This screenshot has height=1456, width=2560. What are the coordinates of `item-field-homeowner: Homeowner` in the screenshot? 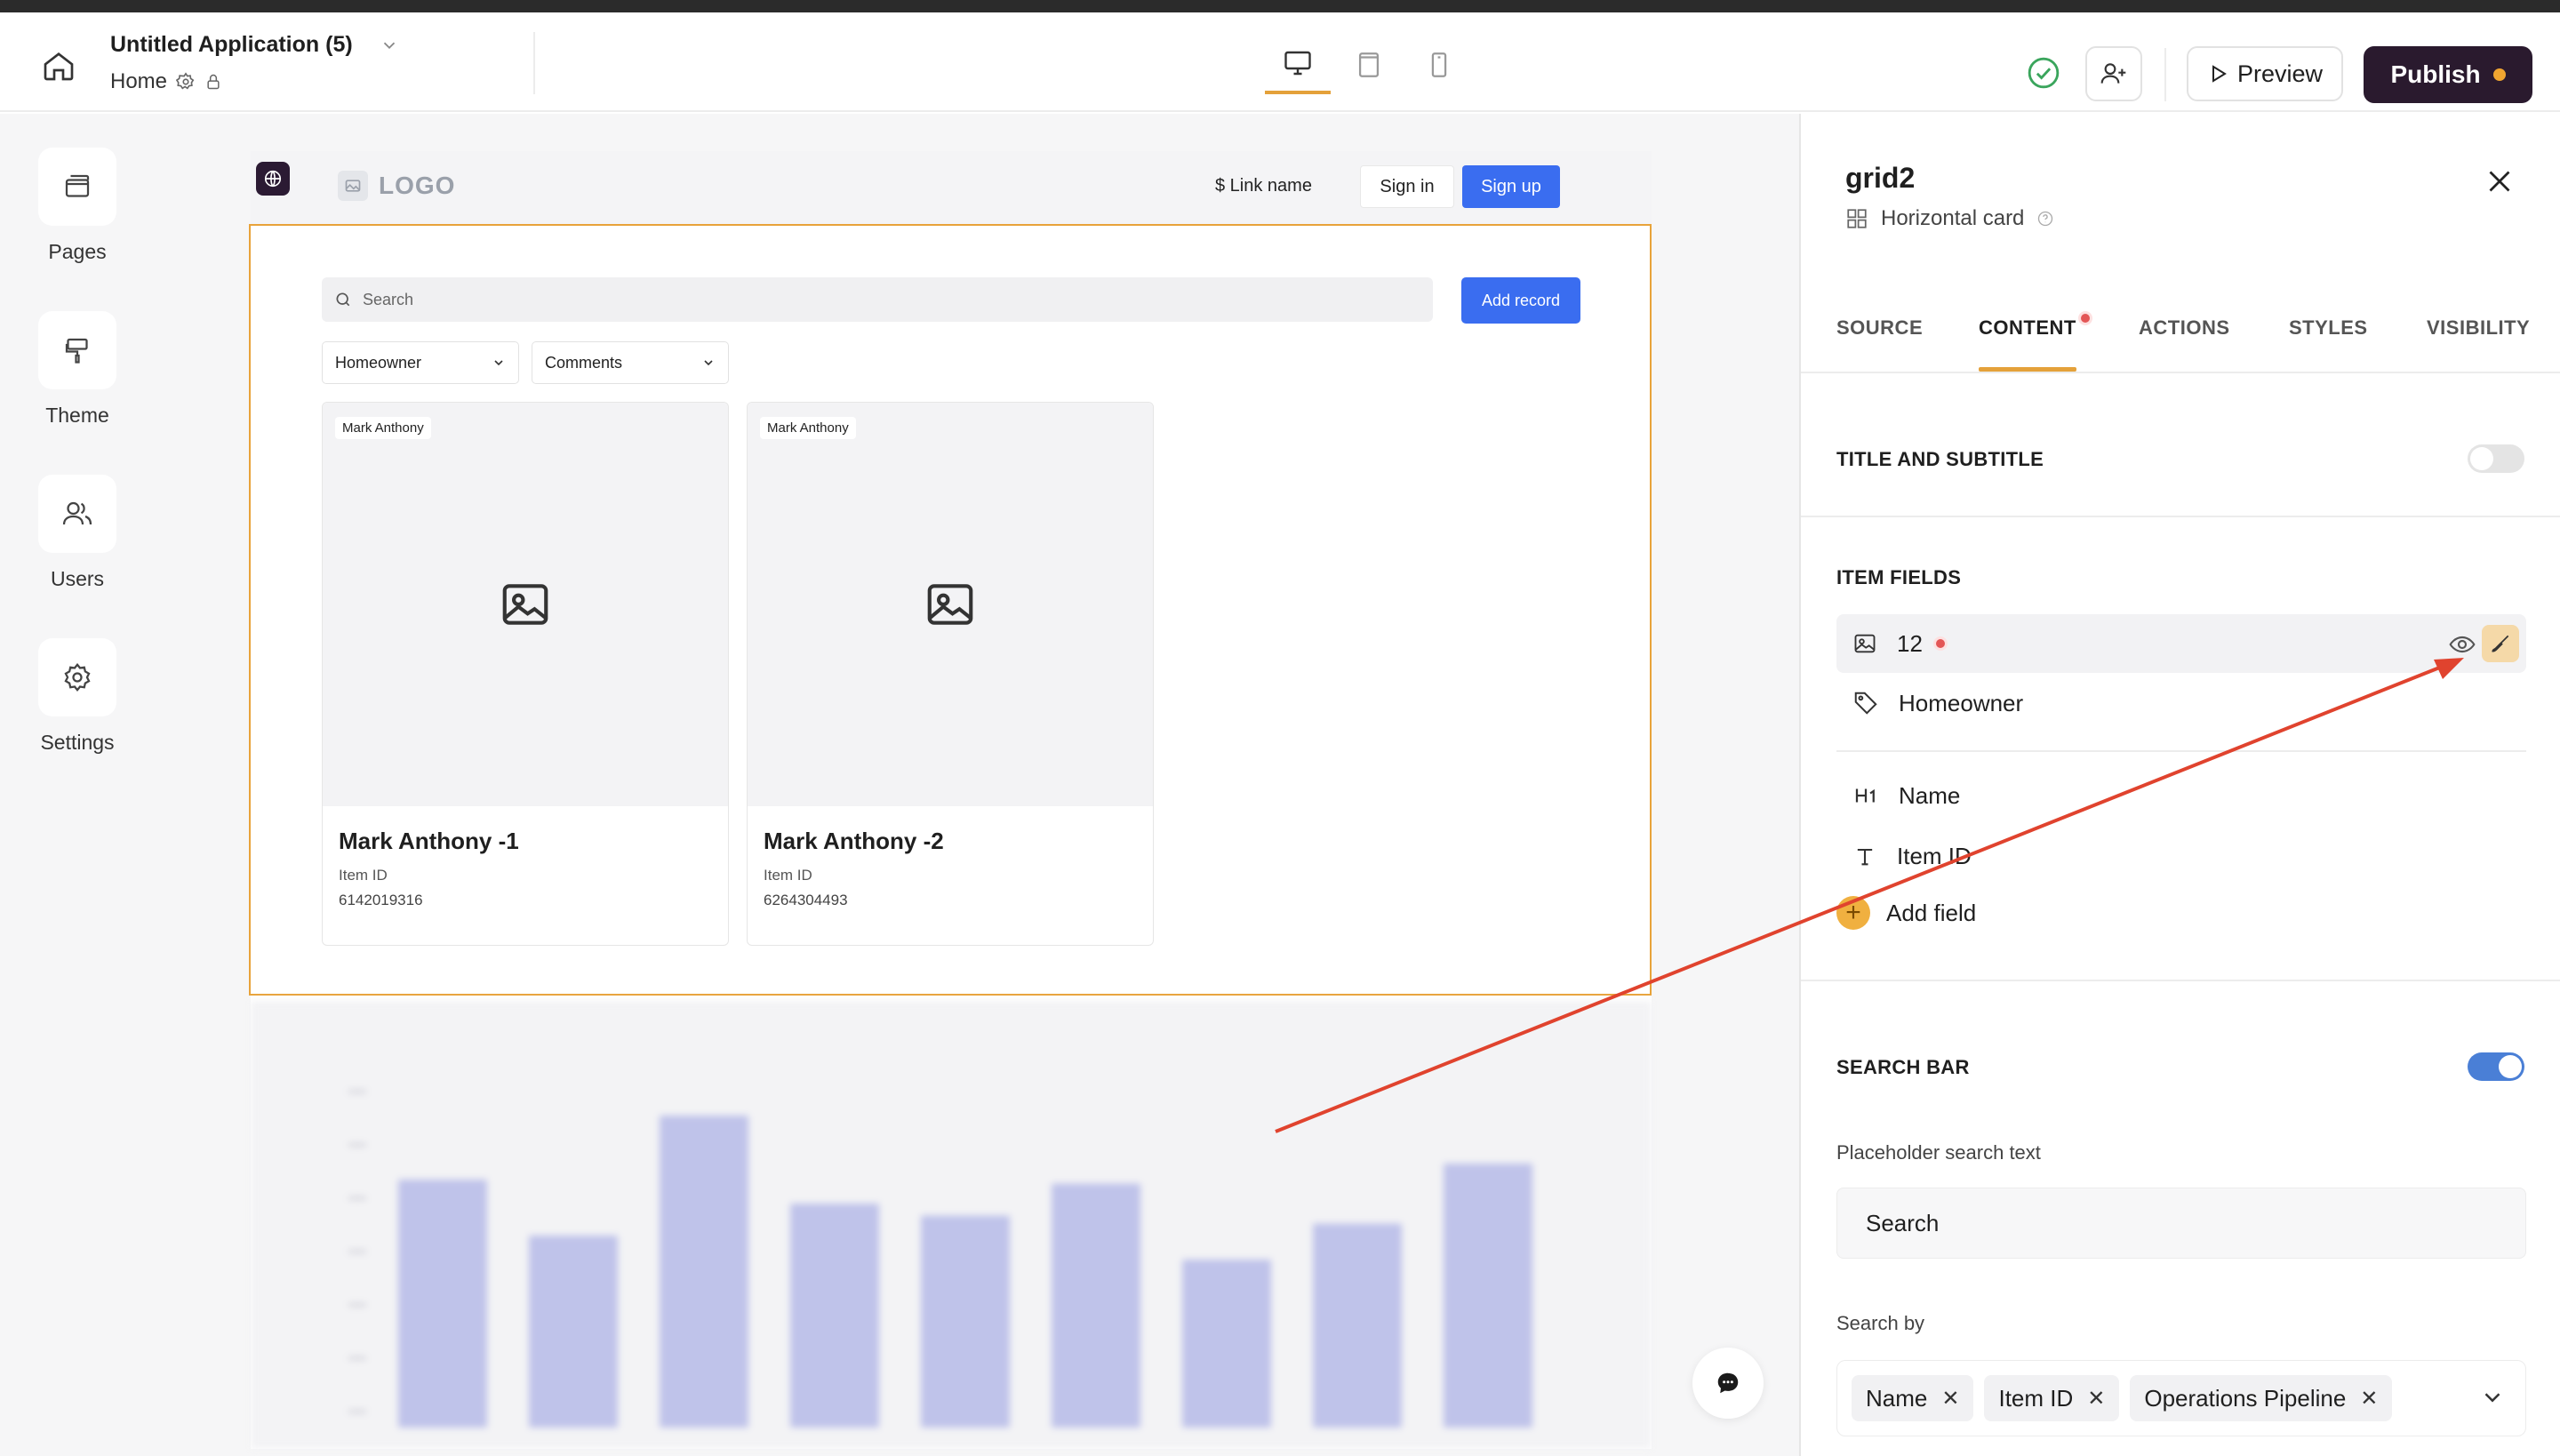 It's located at (2181, 703).